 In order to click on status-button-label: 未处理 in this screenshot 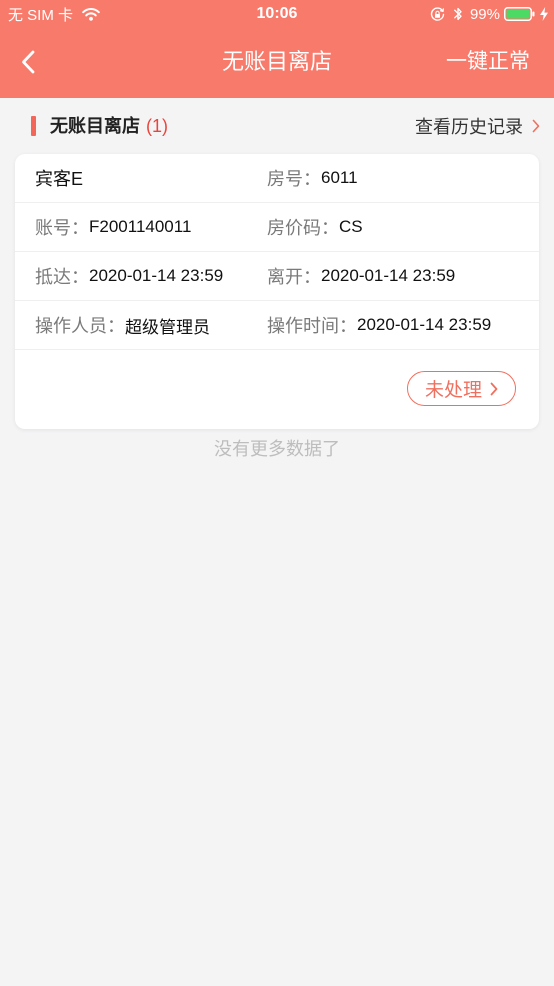, I will do `click(453, 390)`.